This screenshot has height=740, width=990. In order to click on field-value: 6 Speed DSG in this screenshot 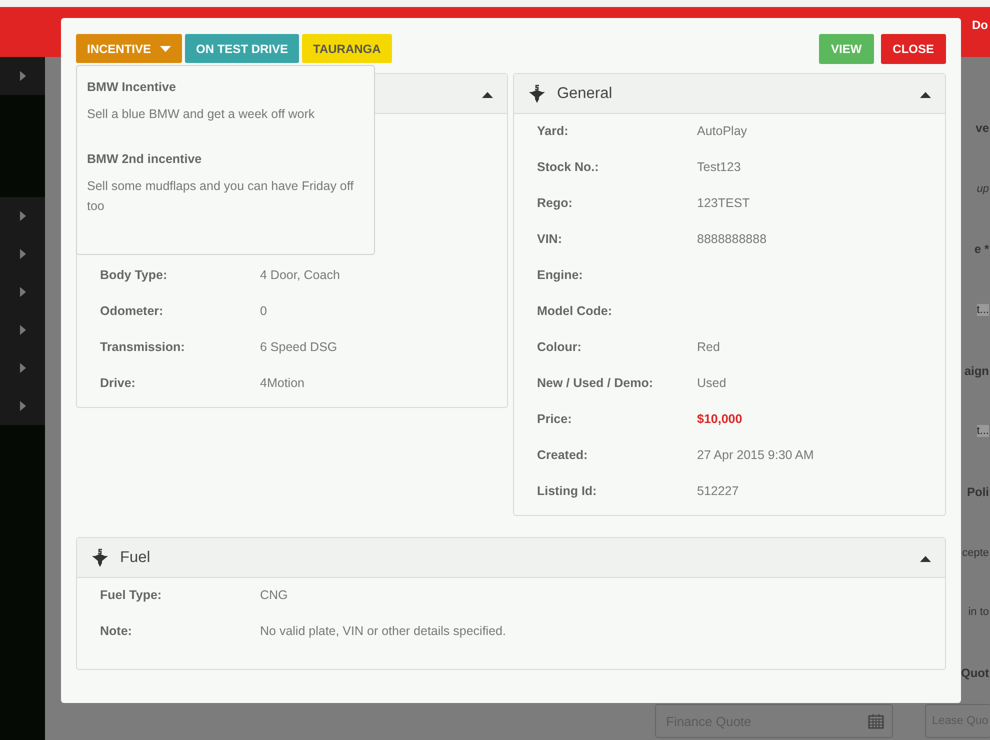, I will do `click(299, 347)`.